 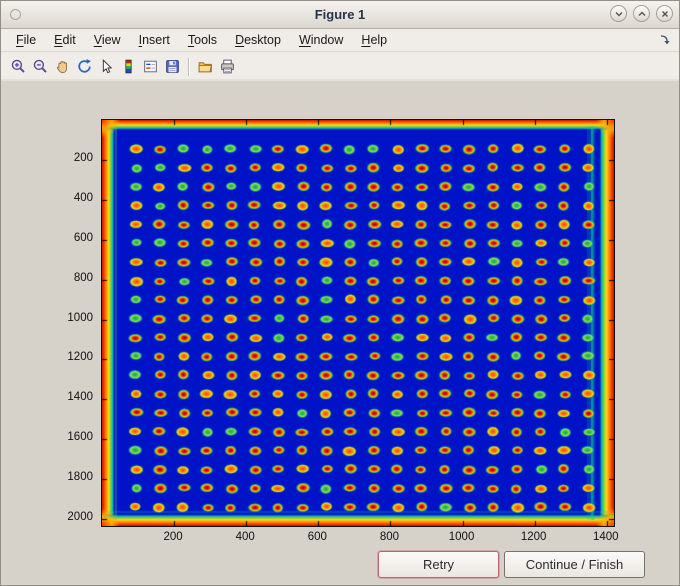 I want to click on window-title: Figure 1, so click(x=340, y=14).